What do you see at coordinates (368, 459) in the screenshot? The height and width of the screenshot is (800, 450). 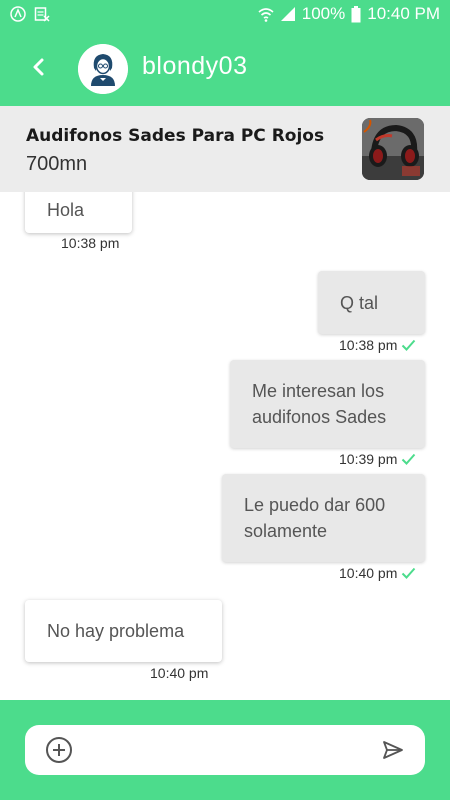 I see `timestamp-text: 10:39 pm` at bounding box center [368, 459].